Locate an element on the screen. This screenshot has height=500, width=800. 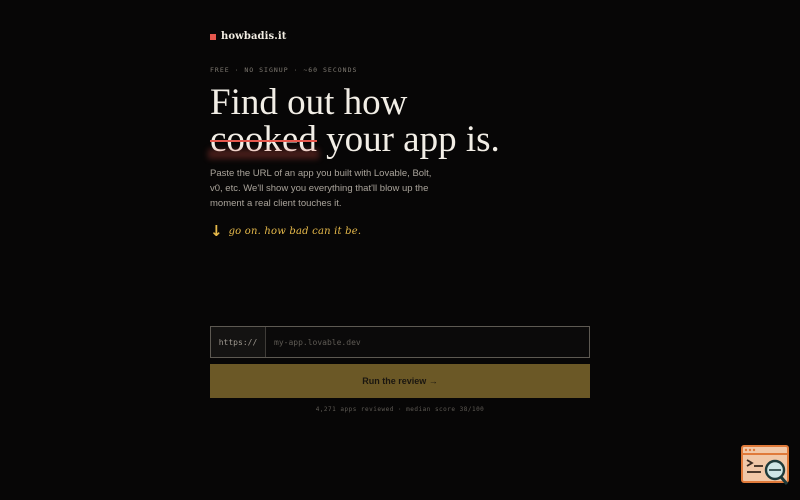
brand-logo-square-icon is located at coordinates (213, 36).